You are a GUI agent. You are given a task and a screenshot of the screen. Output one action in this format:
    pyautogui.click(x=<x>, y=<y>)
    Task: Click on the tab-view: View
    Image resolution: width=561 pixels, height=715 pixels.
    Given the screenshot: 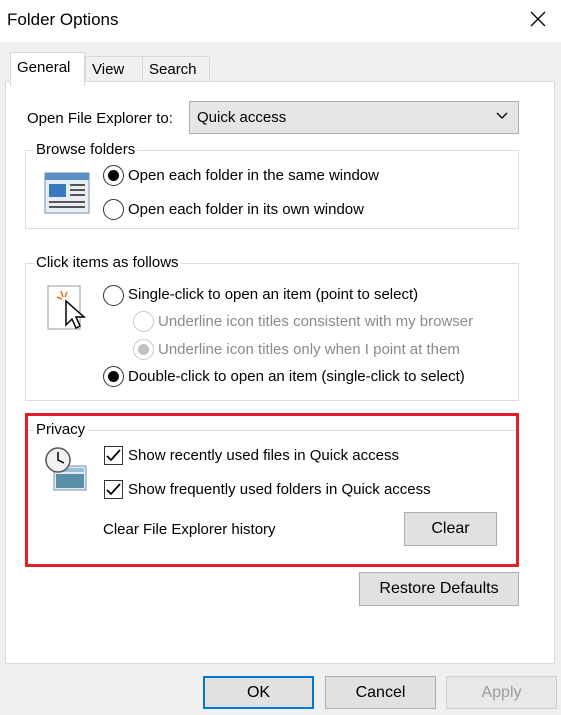 What is the action you would take?
    pyautogui.click(x=114, y=69)
    